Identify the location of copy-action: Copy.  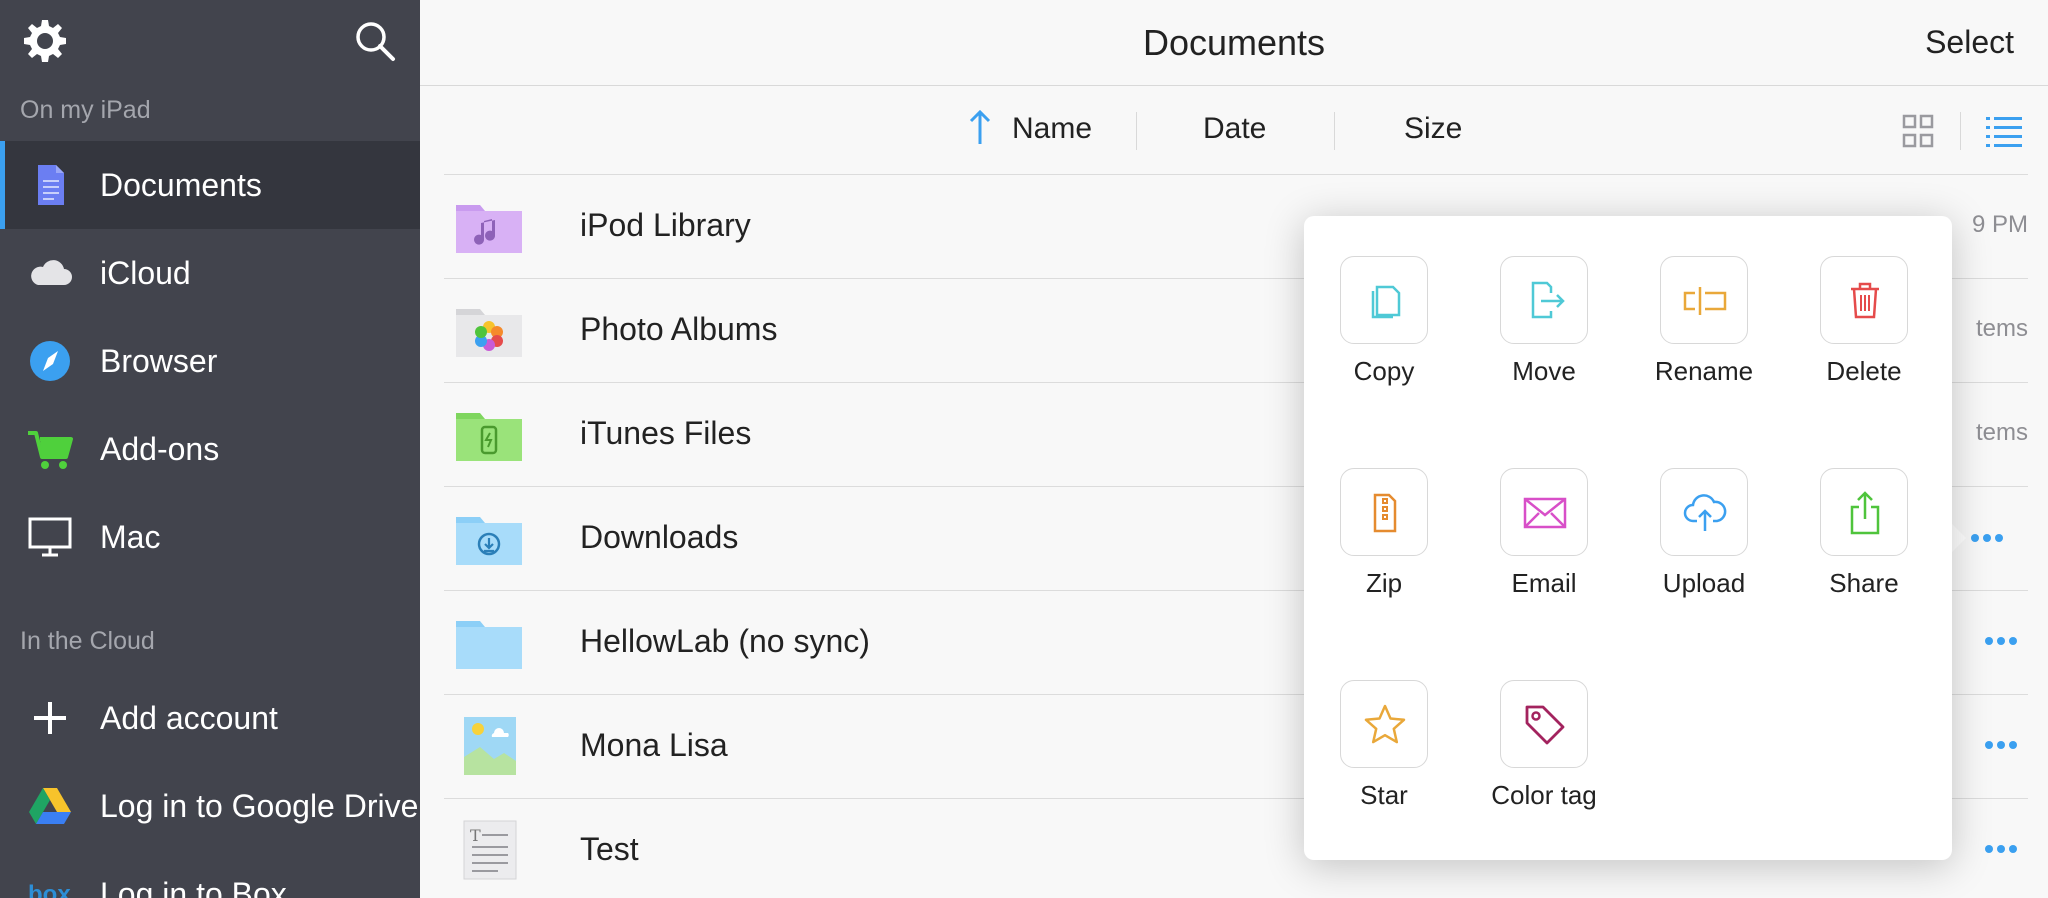
(1384, 306).